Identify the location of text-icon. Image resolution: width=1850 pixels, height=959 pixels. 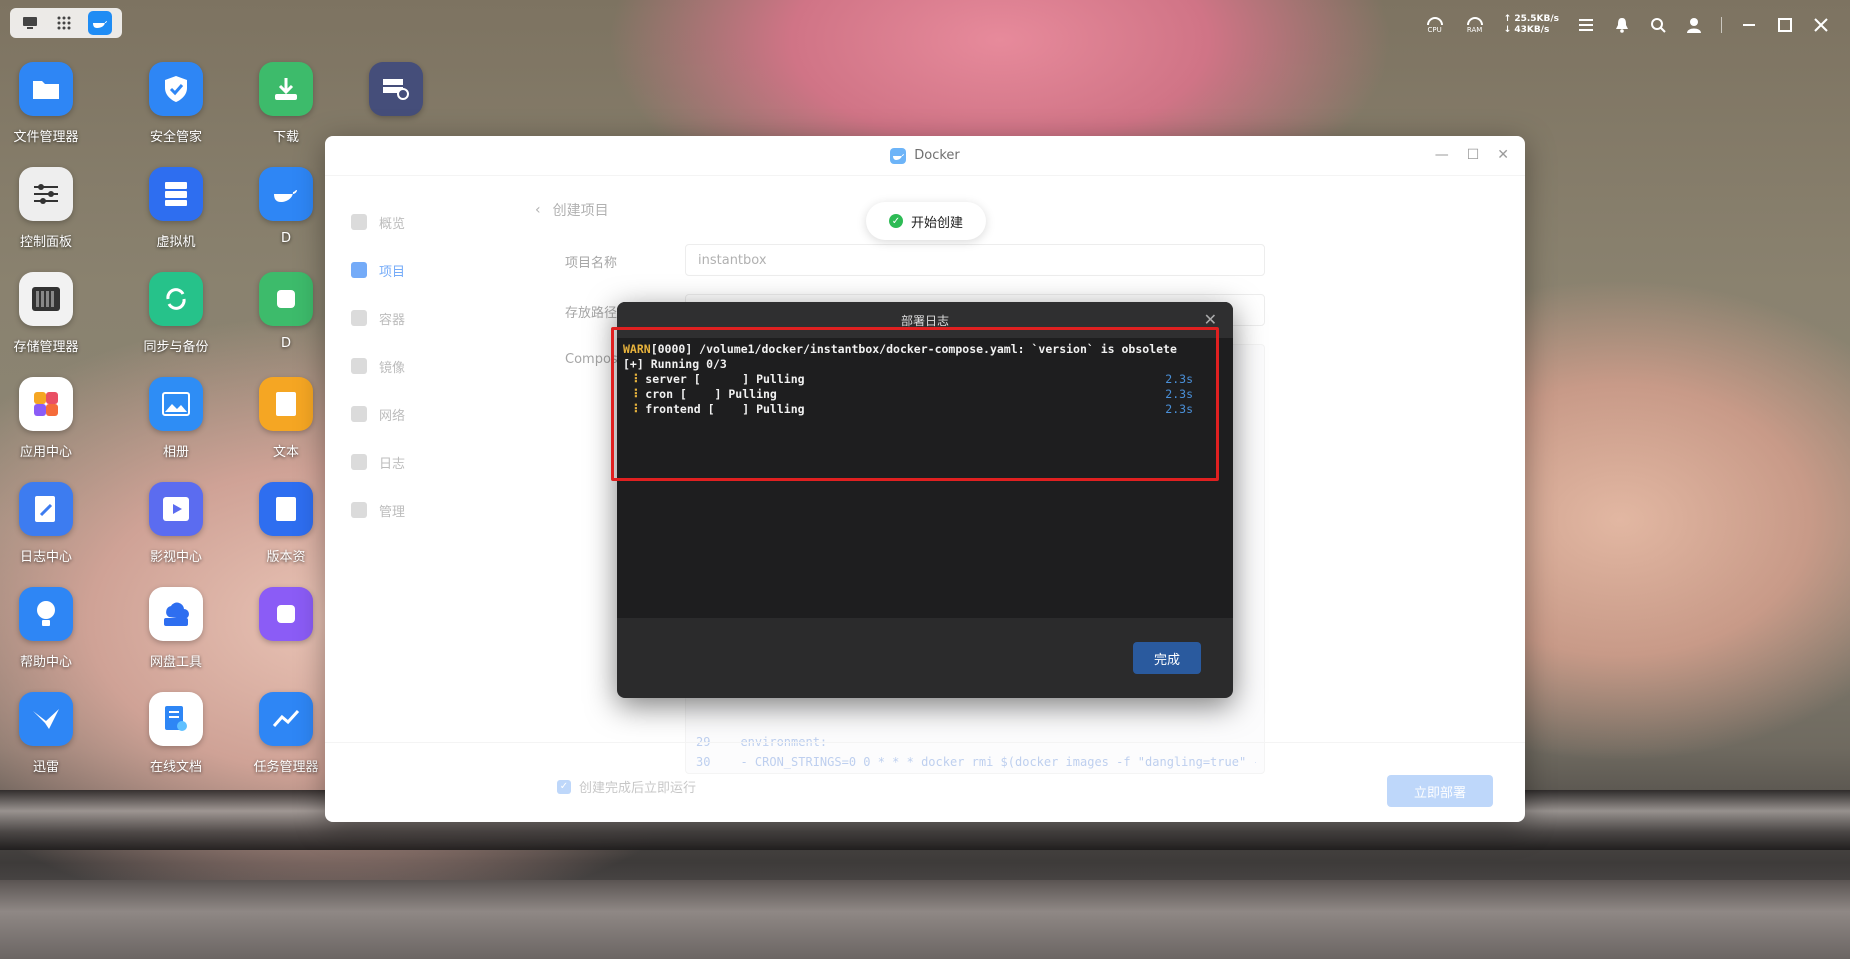
(286, 404).